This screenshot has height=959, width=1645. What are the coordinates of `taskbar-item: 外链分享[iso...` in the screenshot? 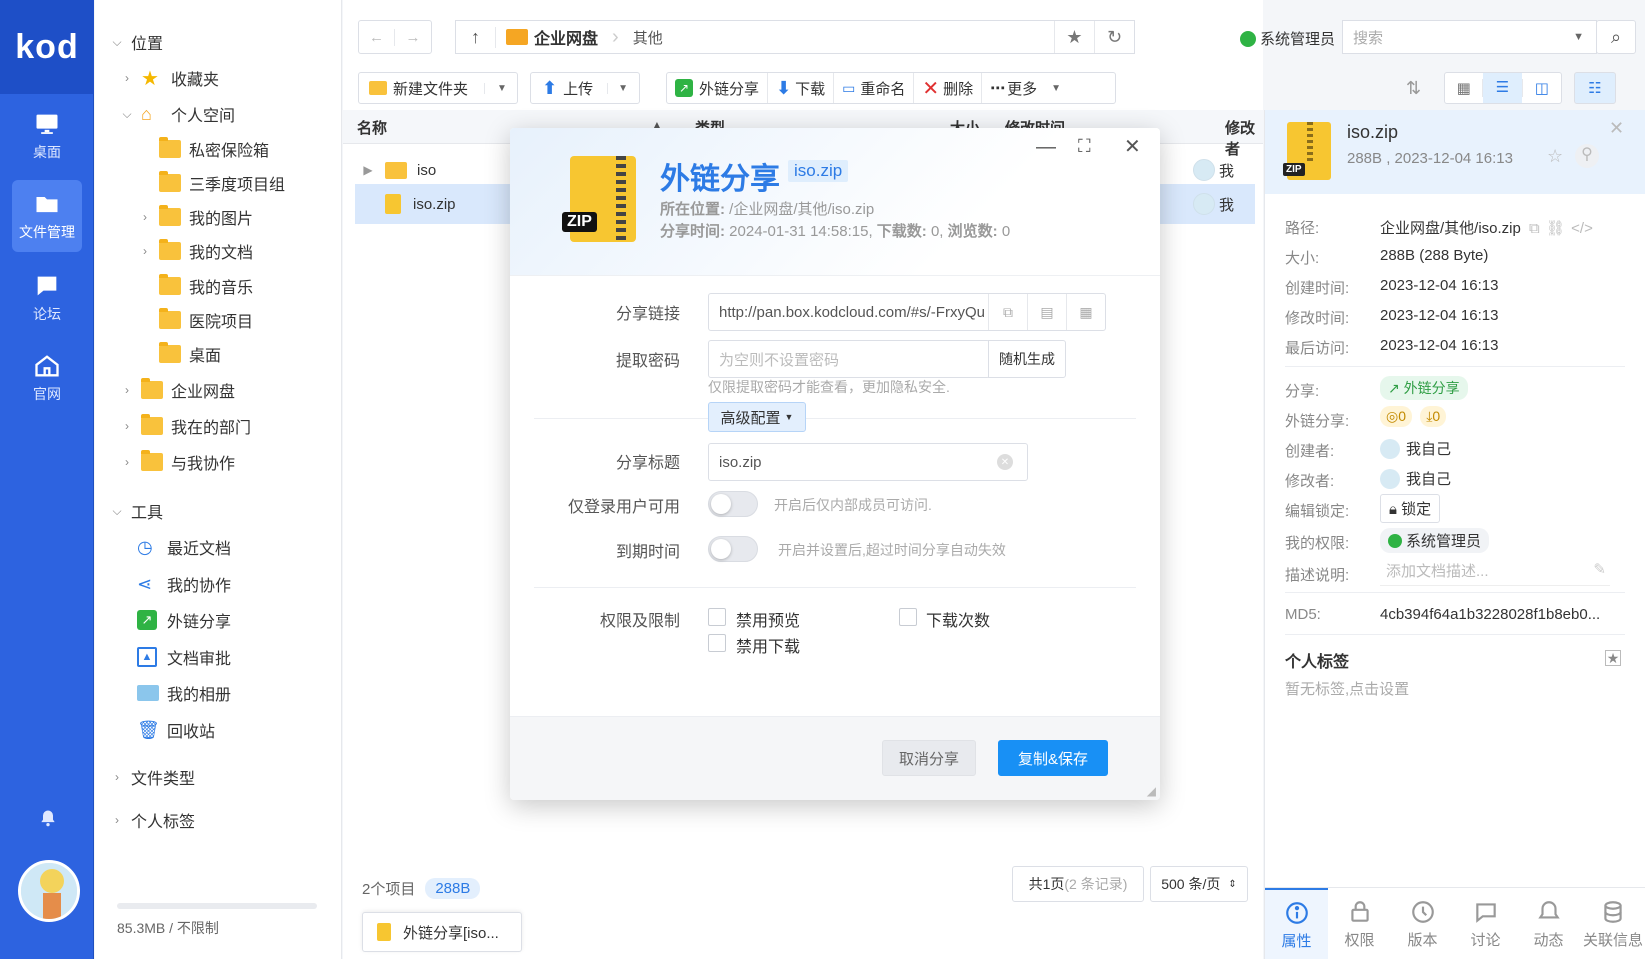 It's located at (442, 932).